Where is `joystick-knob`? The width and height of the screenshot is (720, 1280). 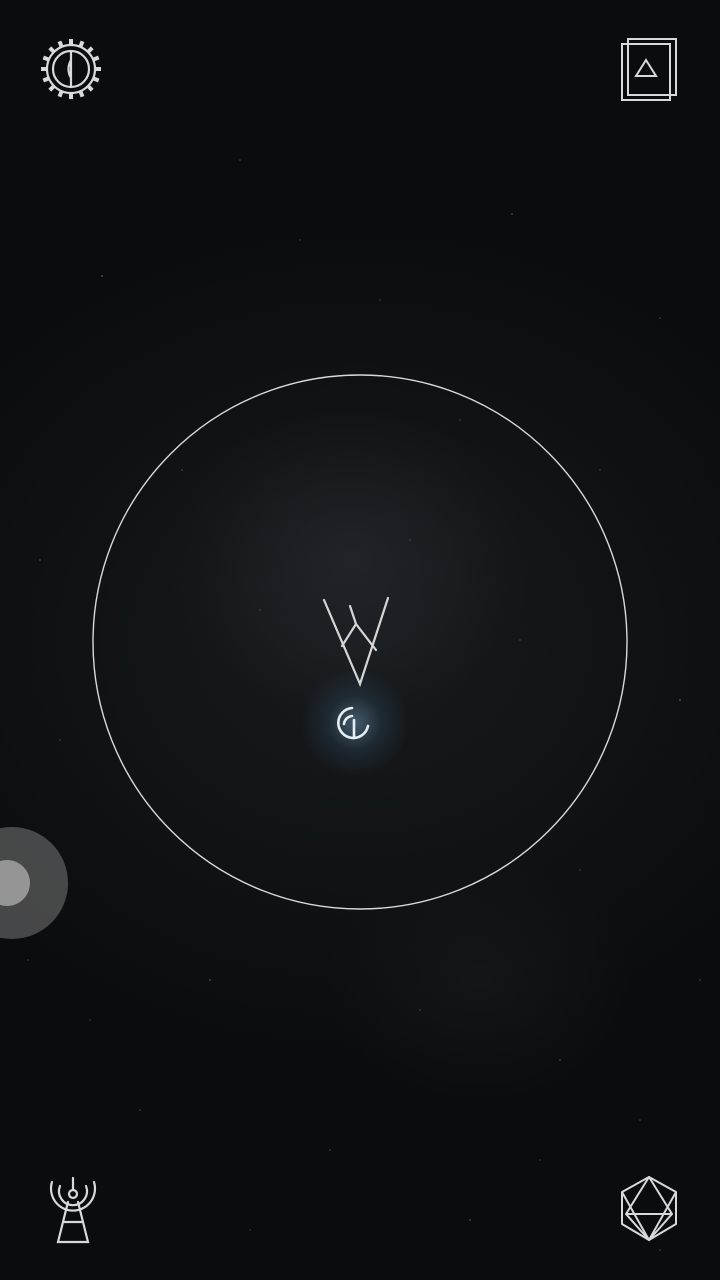
joystick-knob is located at coordinates (15, 883).